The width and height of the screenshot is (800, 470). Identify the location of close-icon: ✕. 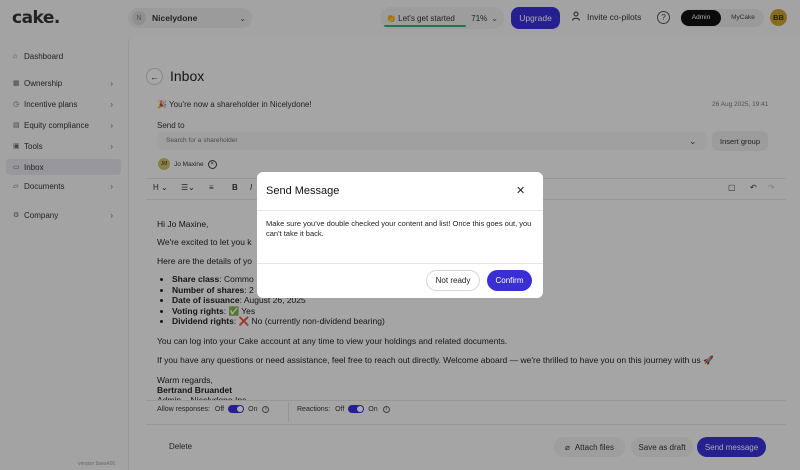
(520, 190).